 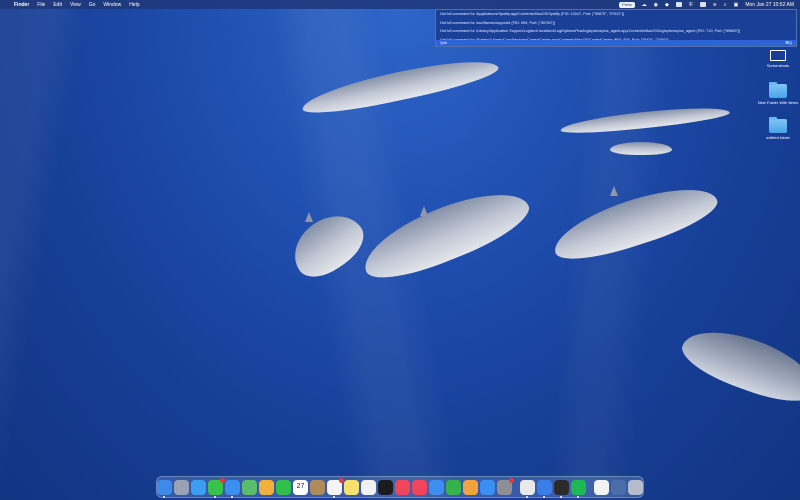 What do you see at coordinates (317, 487) in the screenshot?
I see `contacts-icon` at bounding box center [317, 487].